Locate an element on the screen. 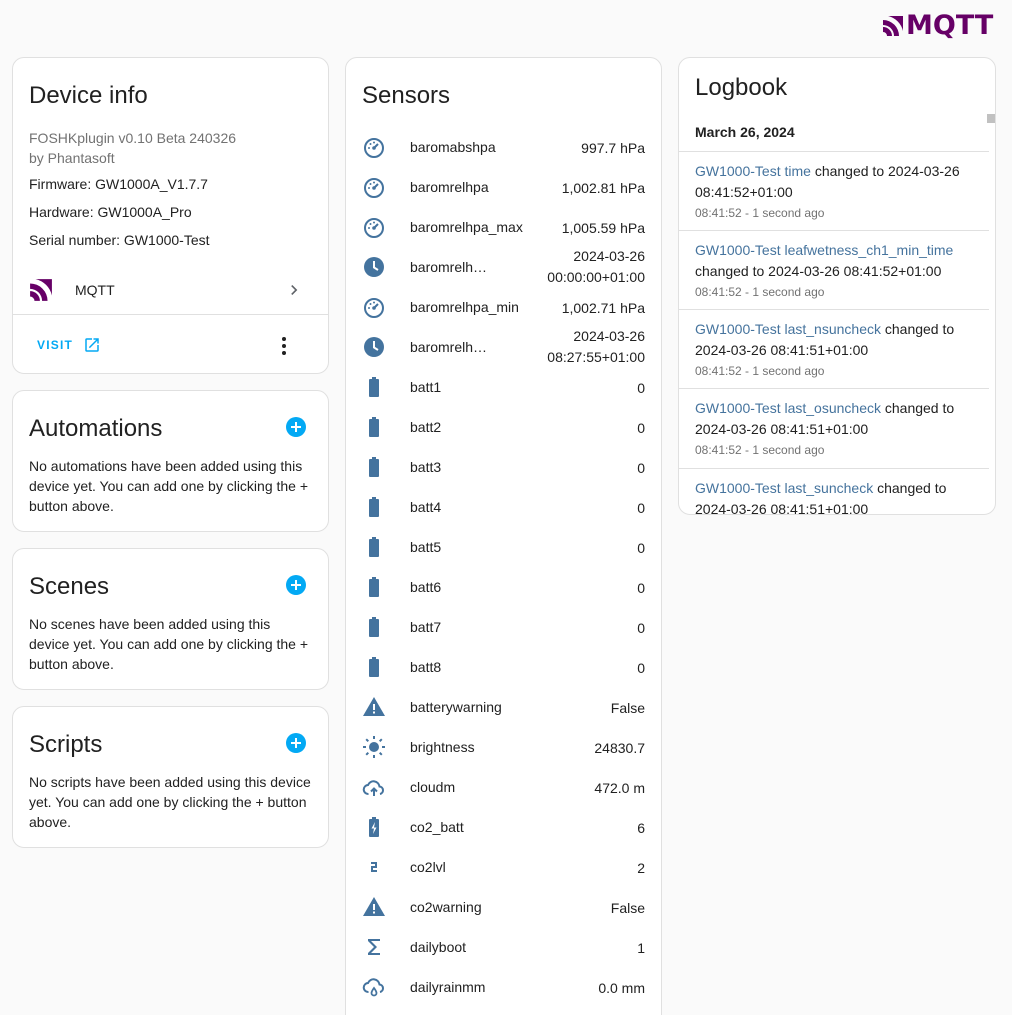  sensor-row: co2warning False is located at coordinates (503, 907).